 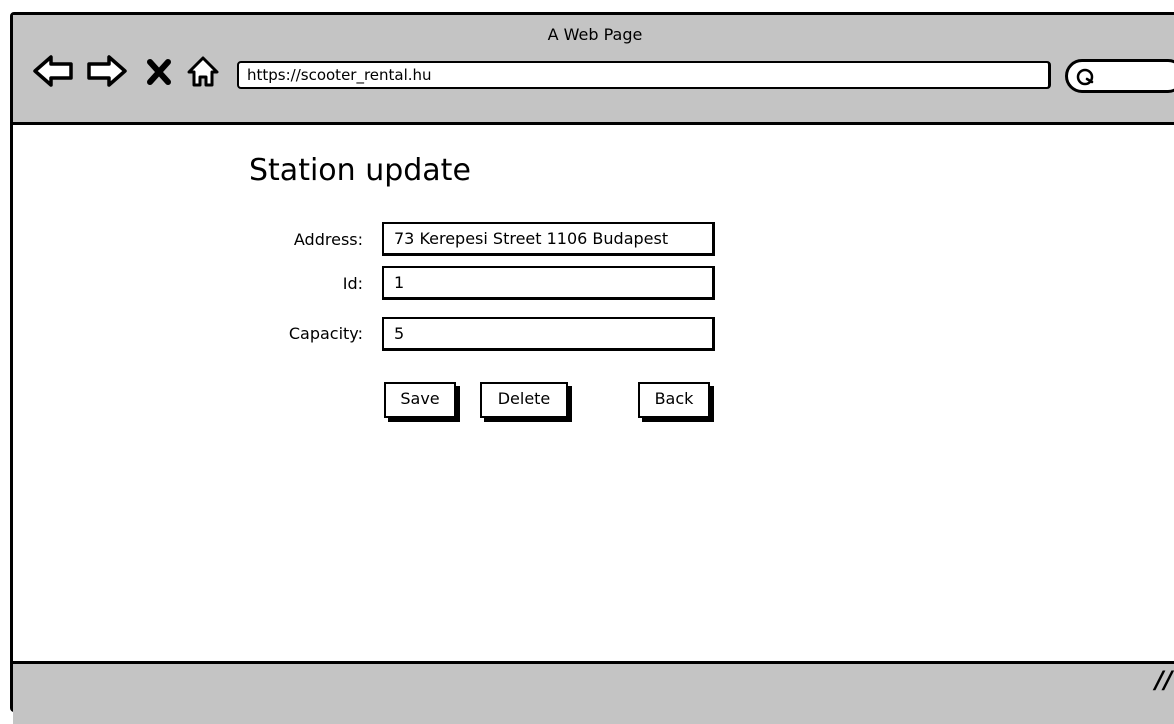 What do you see at coordinates (644, 75) in the screenshot?
I see `url-bar: https://scooter_rental.hu` at bounding box center [644, 75].